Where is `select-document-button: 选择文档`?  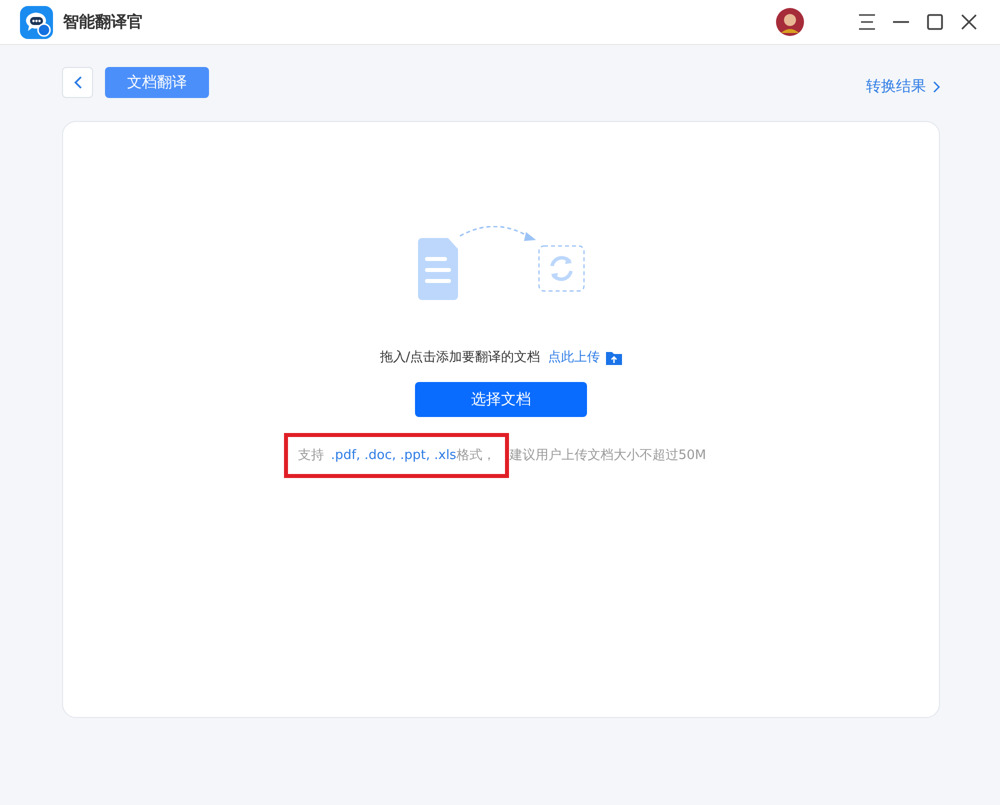
select-document-button: 选择文档 is located at coordinates (501, 399).